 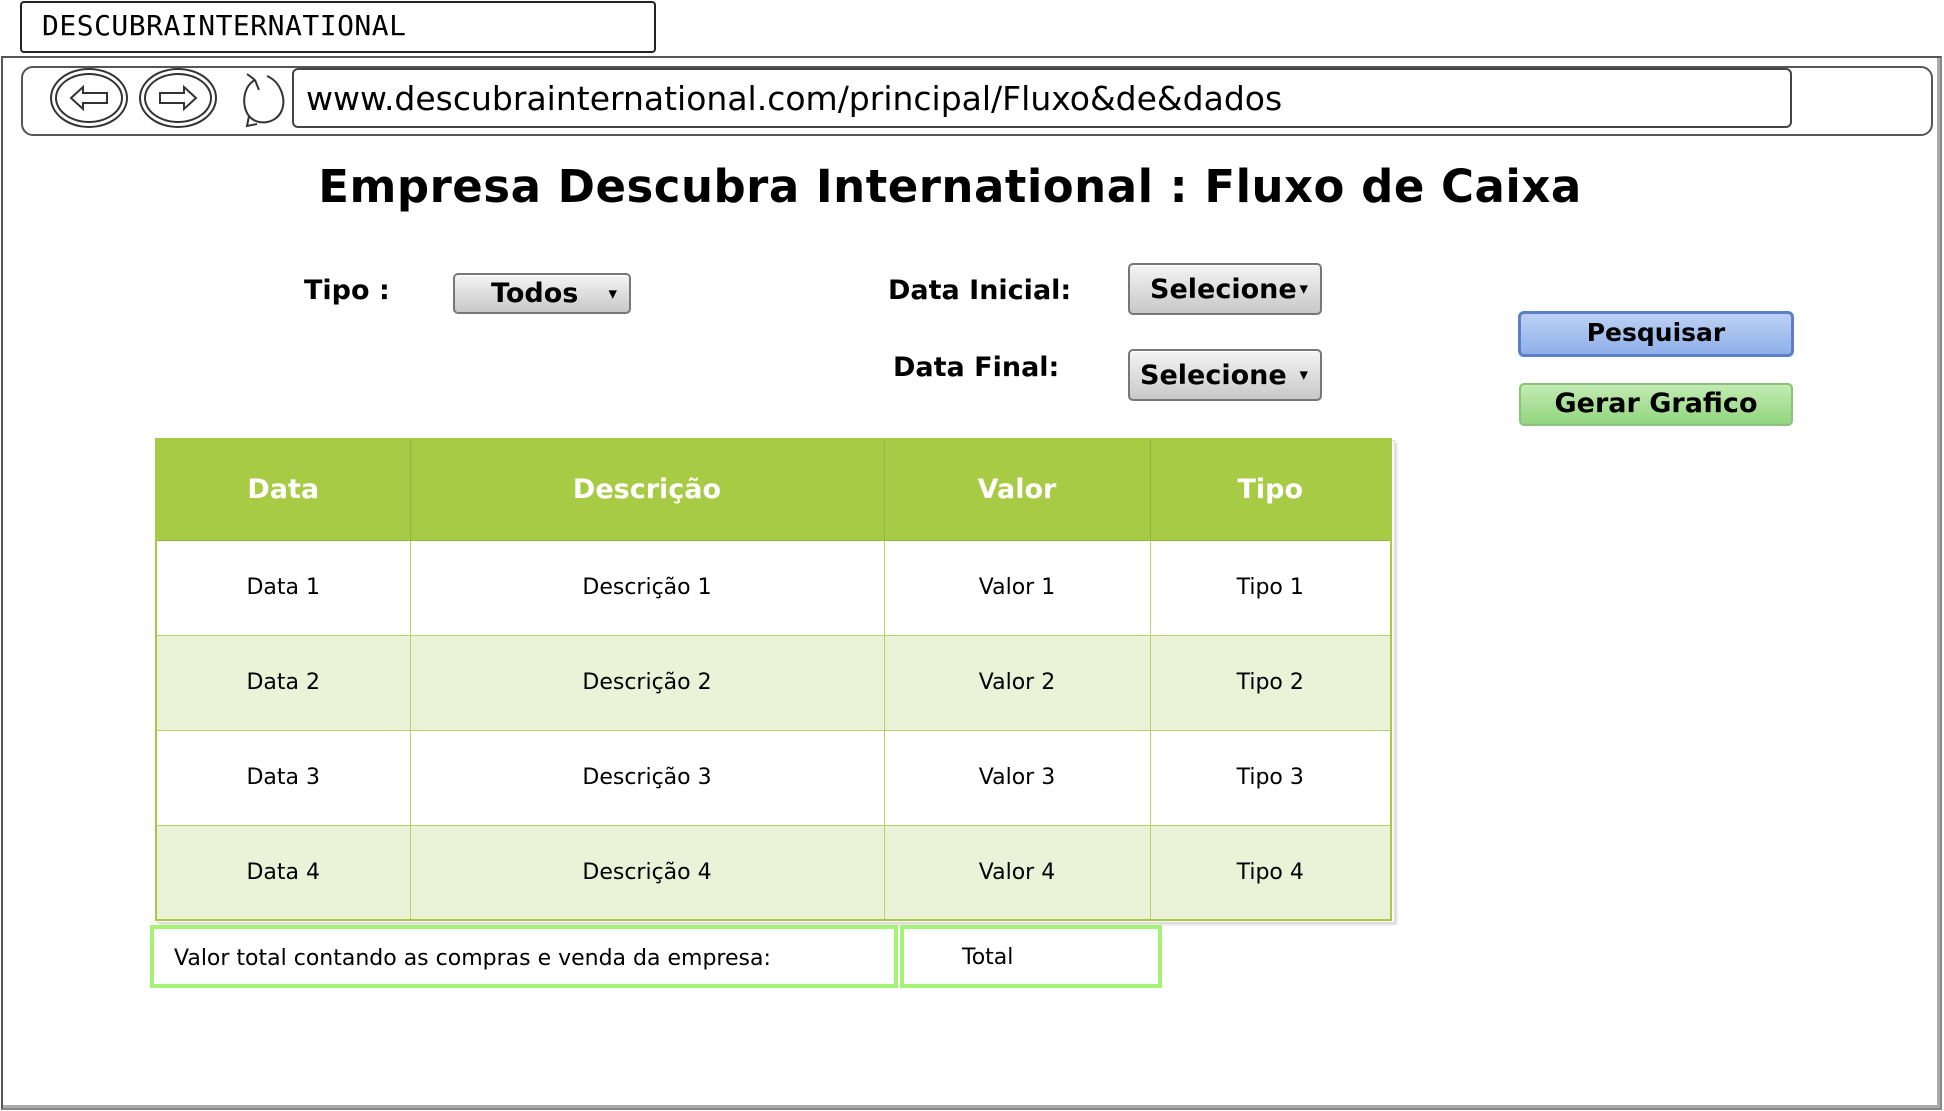 I want to click on table-row: Data 2 Descrição 2 Valor 2 Tipo 2, so click(x=773, y=682).